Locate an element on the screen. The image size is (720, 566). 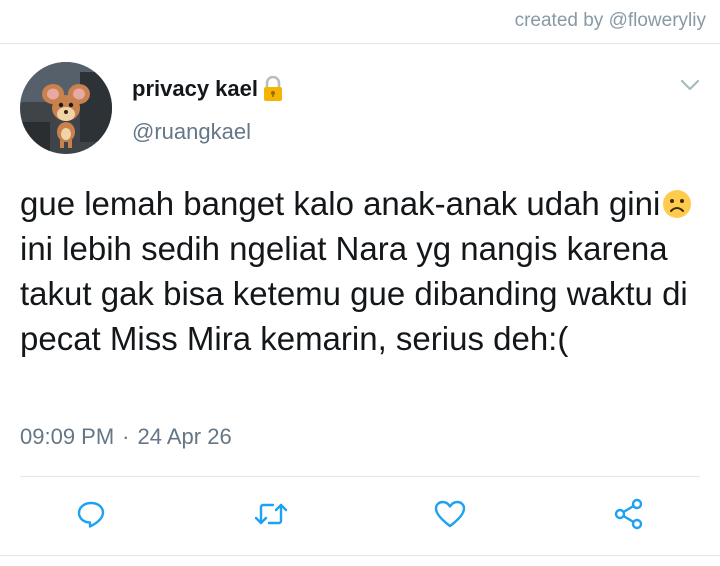
reply-button is located at coordinates (91, 516).